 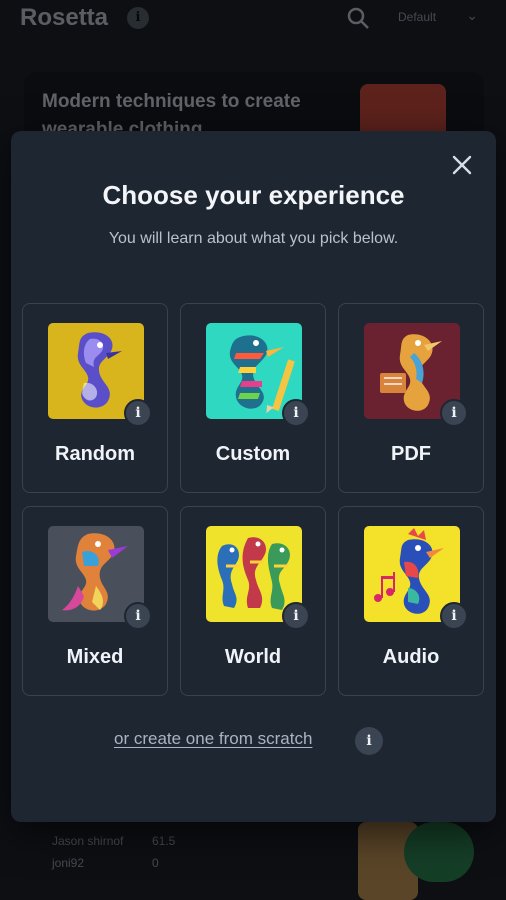 I want to click on option-random: i Random, so click(x=95, y=398).